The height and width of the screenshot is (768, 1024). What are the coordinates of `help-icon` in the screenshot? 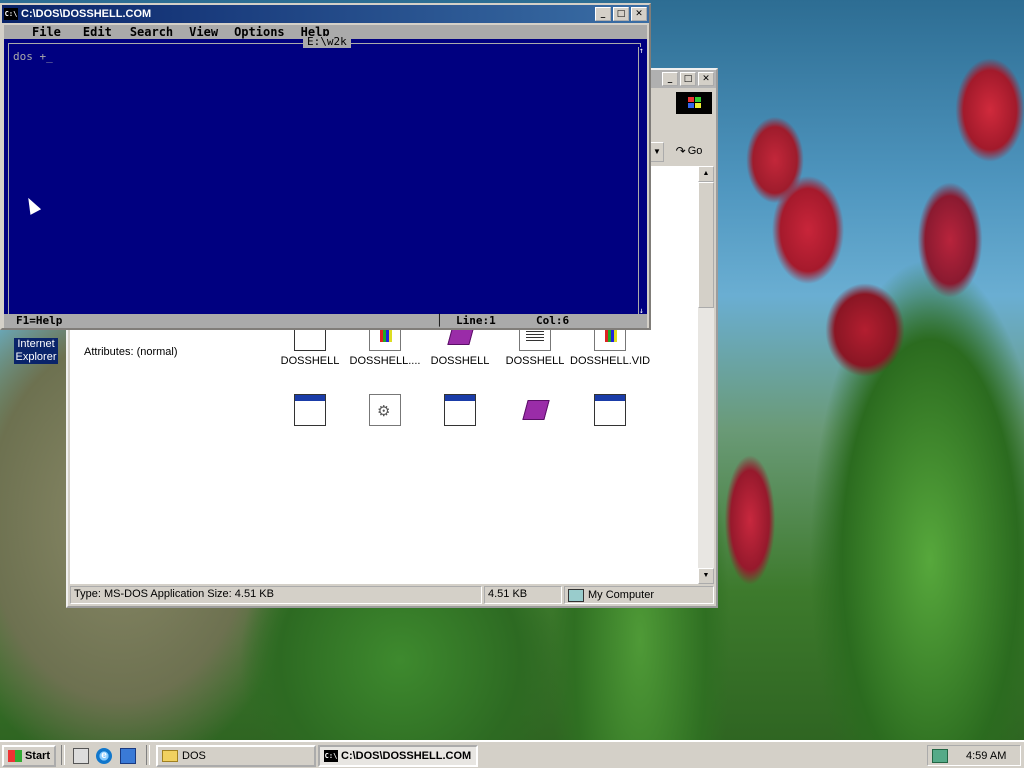 It's located at (535, 410).